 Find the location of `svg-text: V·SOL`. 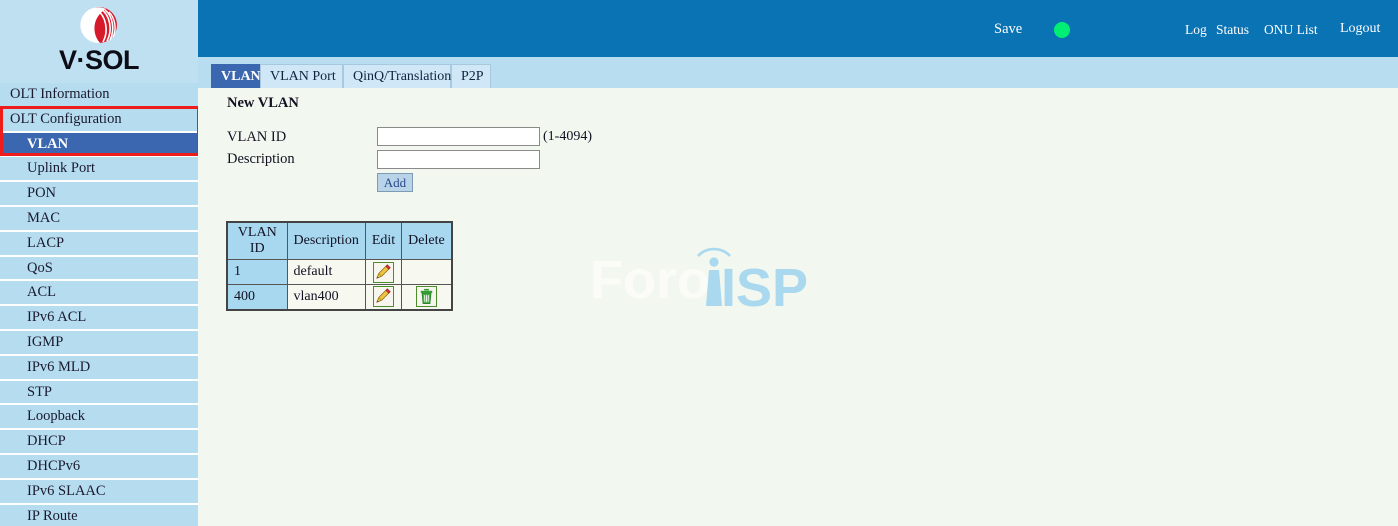

svg-text: V·SOL is located at coordinates (99, 60).